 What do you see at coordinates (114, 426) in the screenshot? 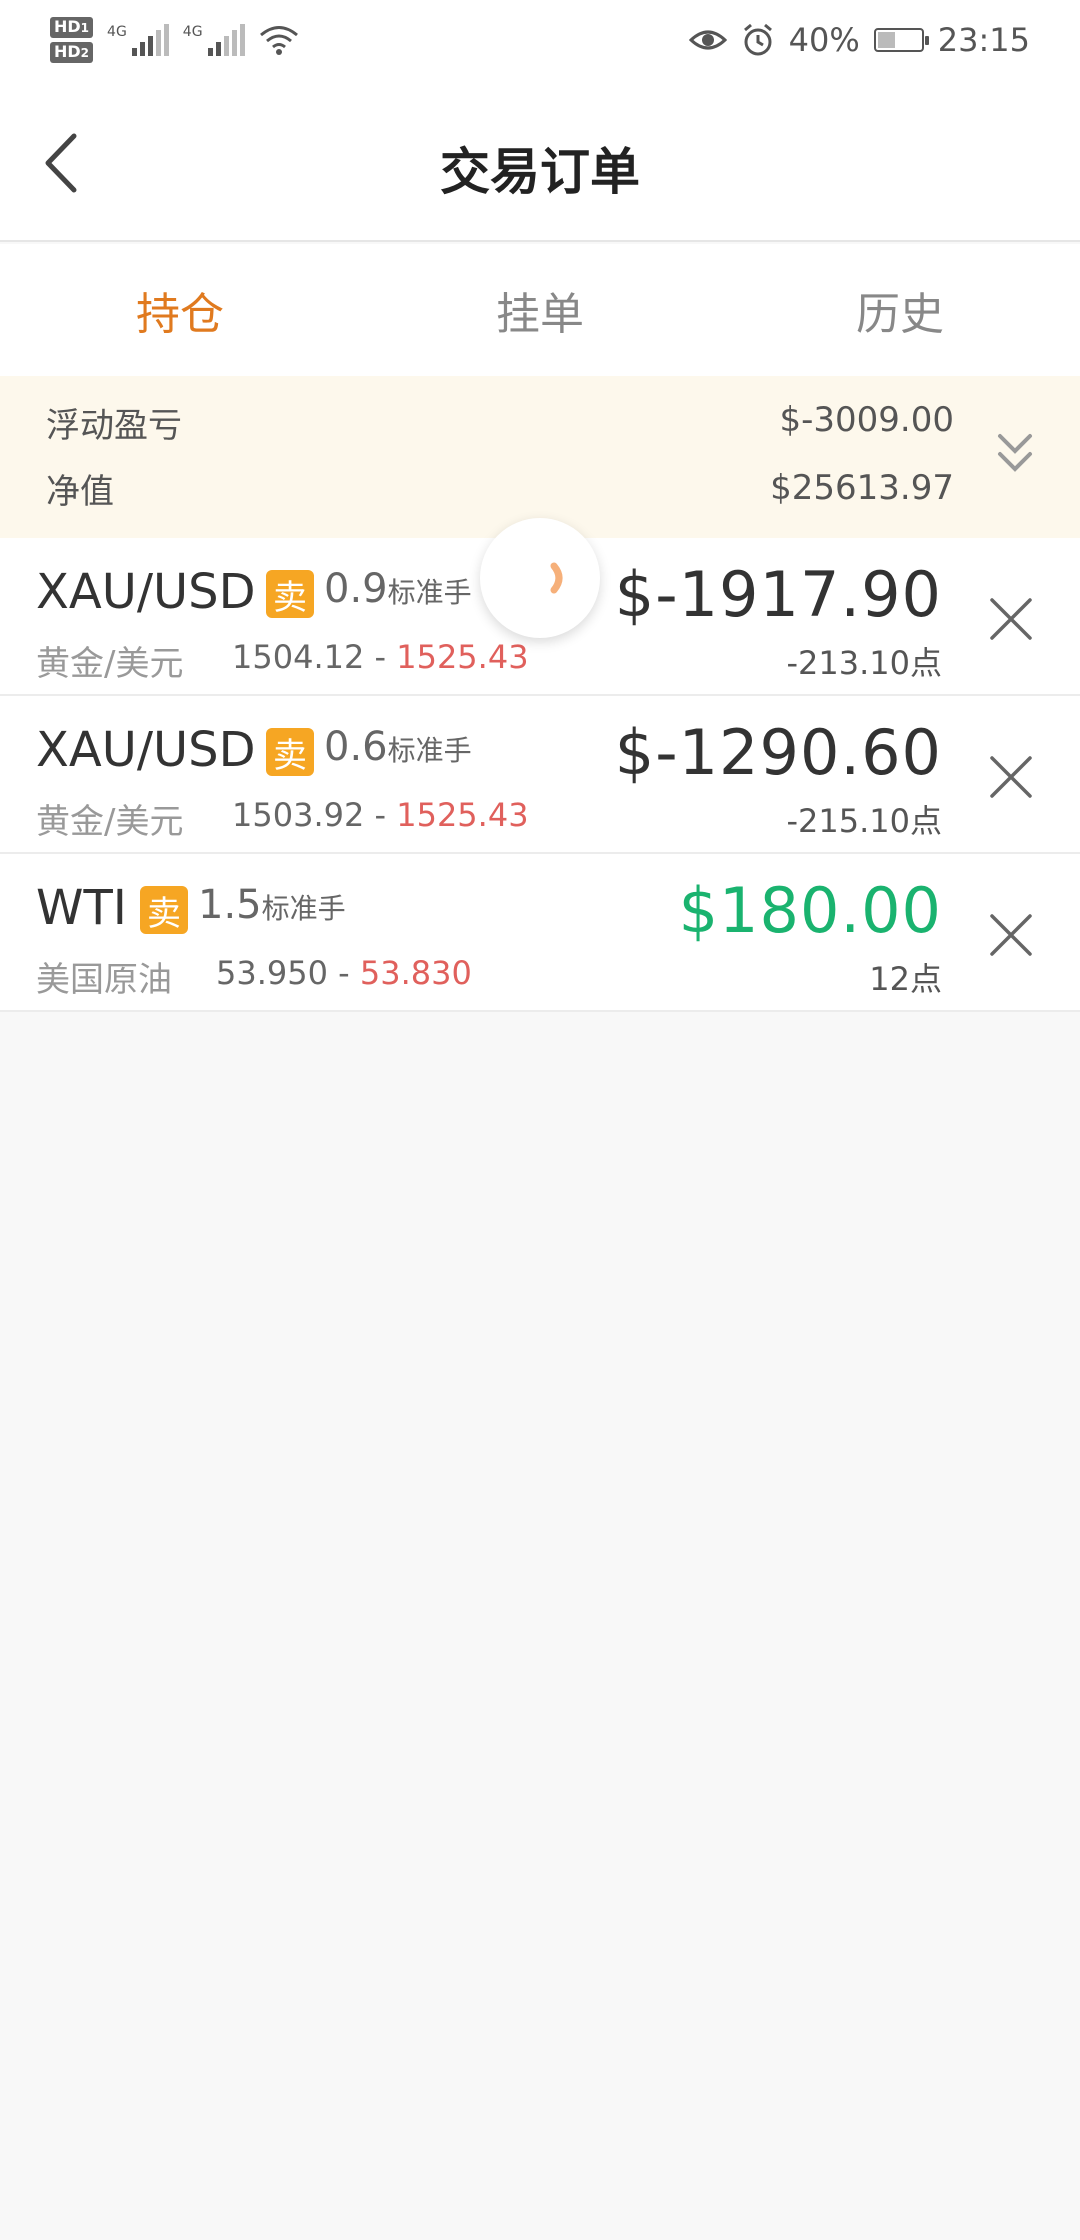
I see `floating-pl-label: 浮动盈亏` at bounding box center [114, 426].